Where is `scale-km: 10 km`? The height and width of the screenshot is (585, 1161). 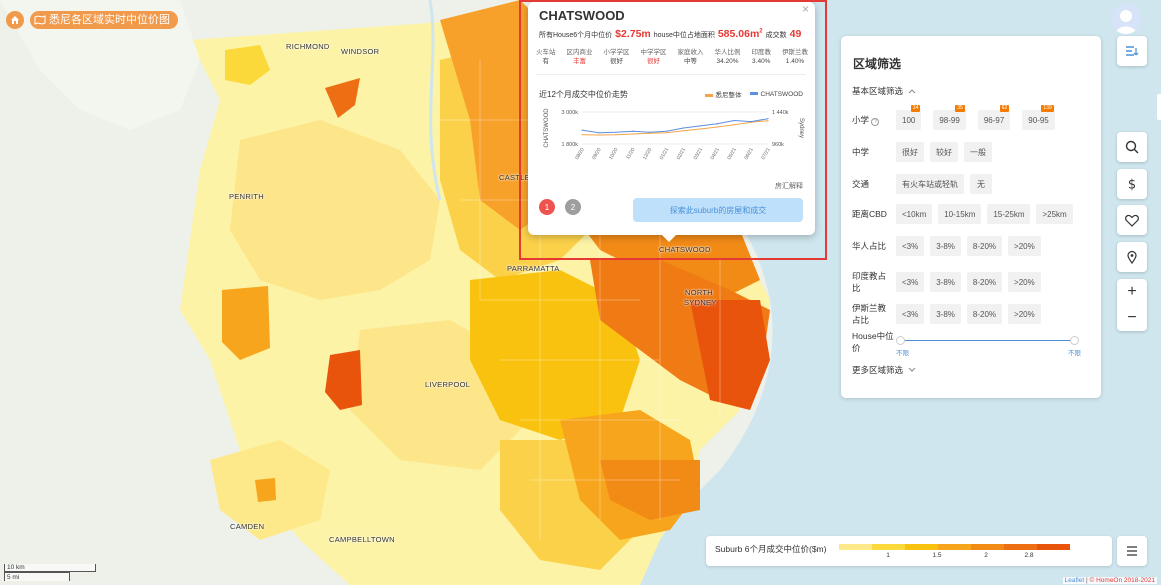
scale-km: 10 km is located at coordinates (50, 568).